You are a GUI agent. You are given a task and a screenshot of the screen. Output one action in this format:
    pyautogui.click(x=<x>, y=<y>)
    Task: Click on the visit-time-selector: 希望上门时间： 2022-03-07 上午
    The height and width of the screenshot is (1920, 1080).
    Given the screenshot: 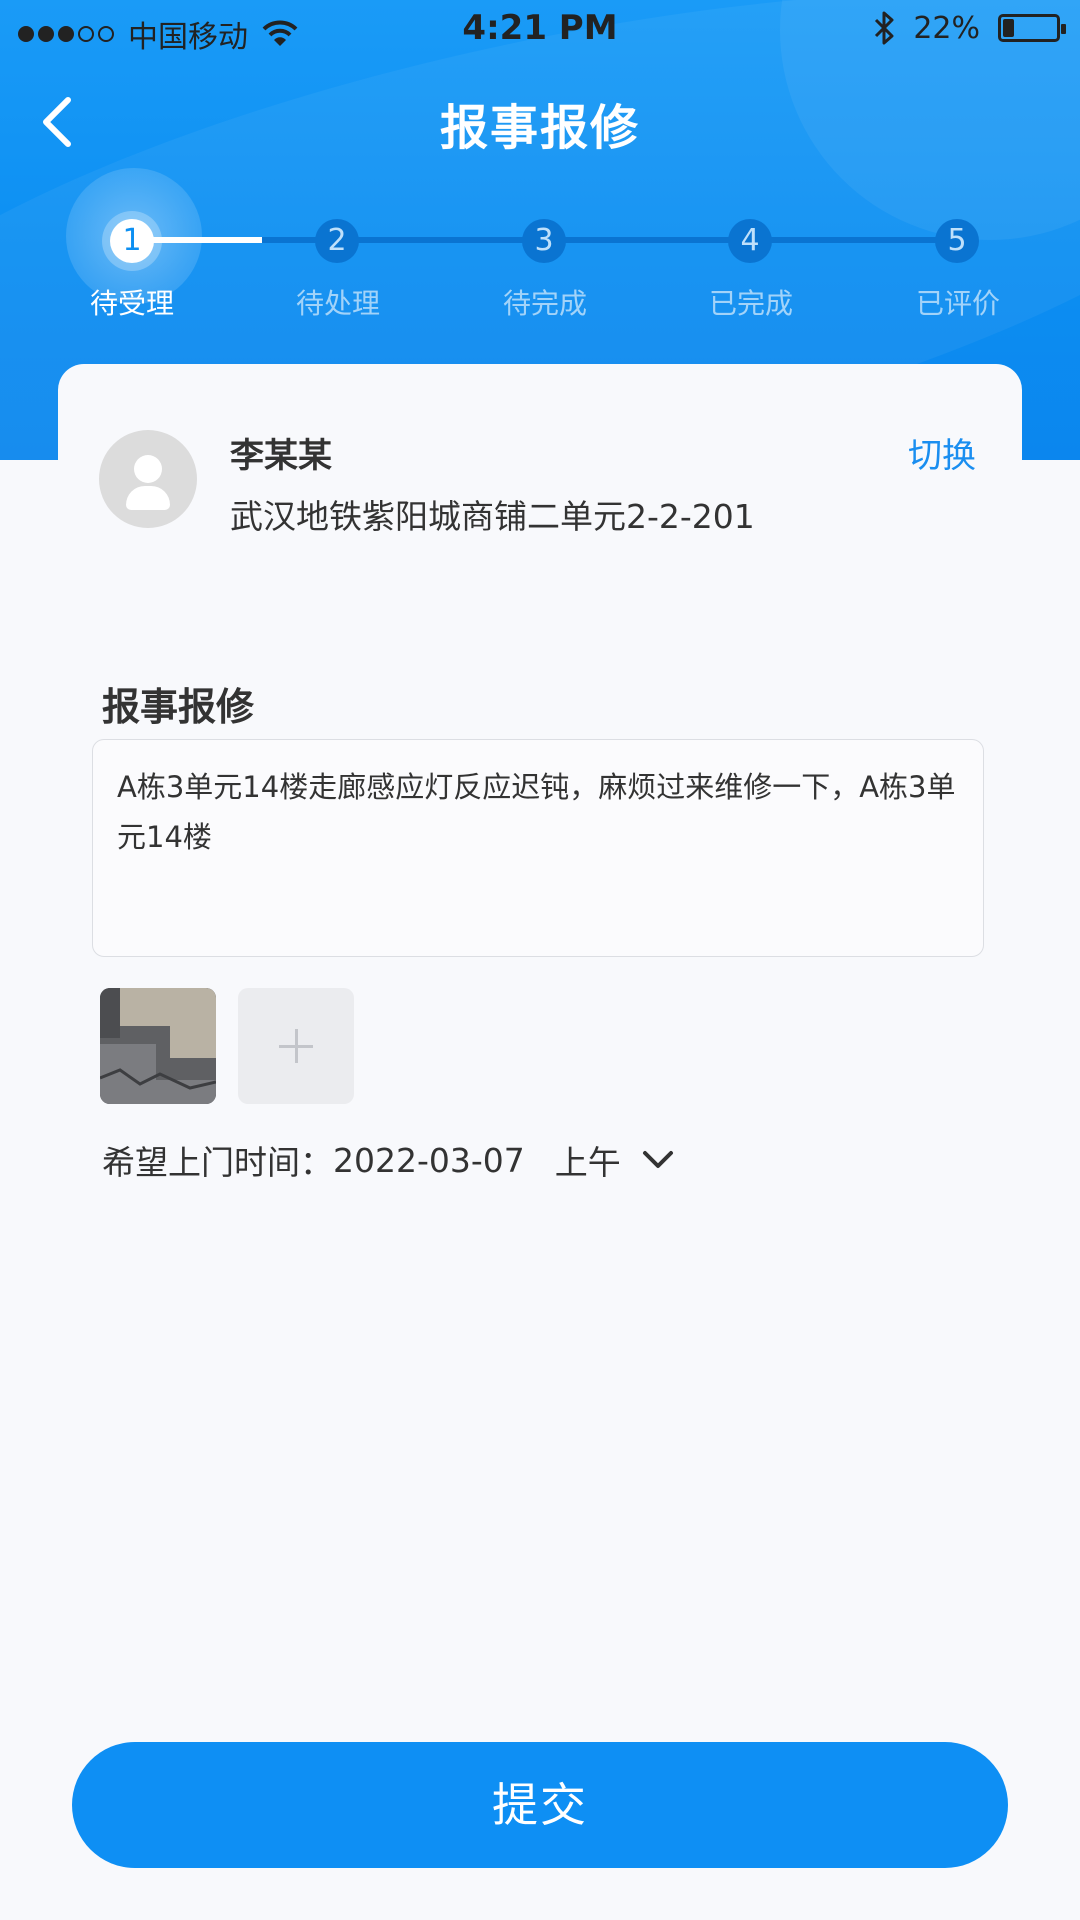 What is the action you would take?
    pyautogui.click(x=388, y=1160)
    